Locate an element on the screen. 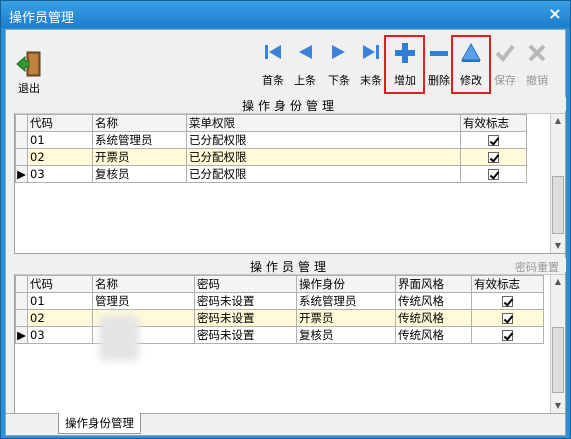  roles-header-row: 代码 名称 菜单权限 有效标志 is located at coordinates (271, 123).